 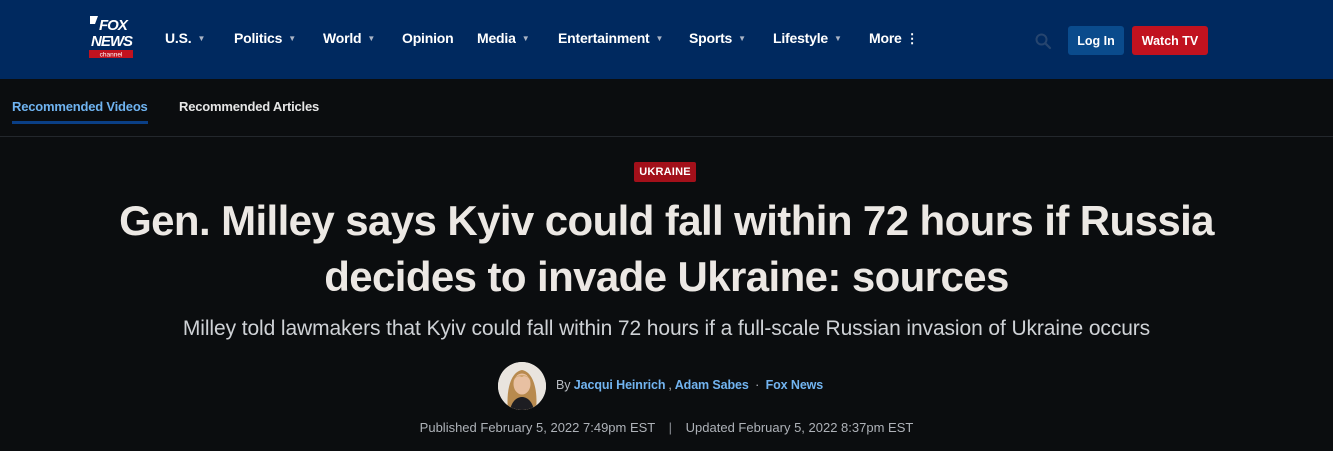 I want to click on tab-recommended-videos: Recommended Videos, so click(x=80, y=111).